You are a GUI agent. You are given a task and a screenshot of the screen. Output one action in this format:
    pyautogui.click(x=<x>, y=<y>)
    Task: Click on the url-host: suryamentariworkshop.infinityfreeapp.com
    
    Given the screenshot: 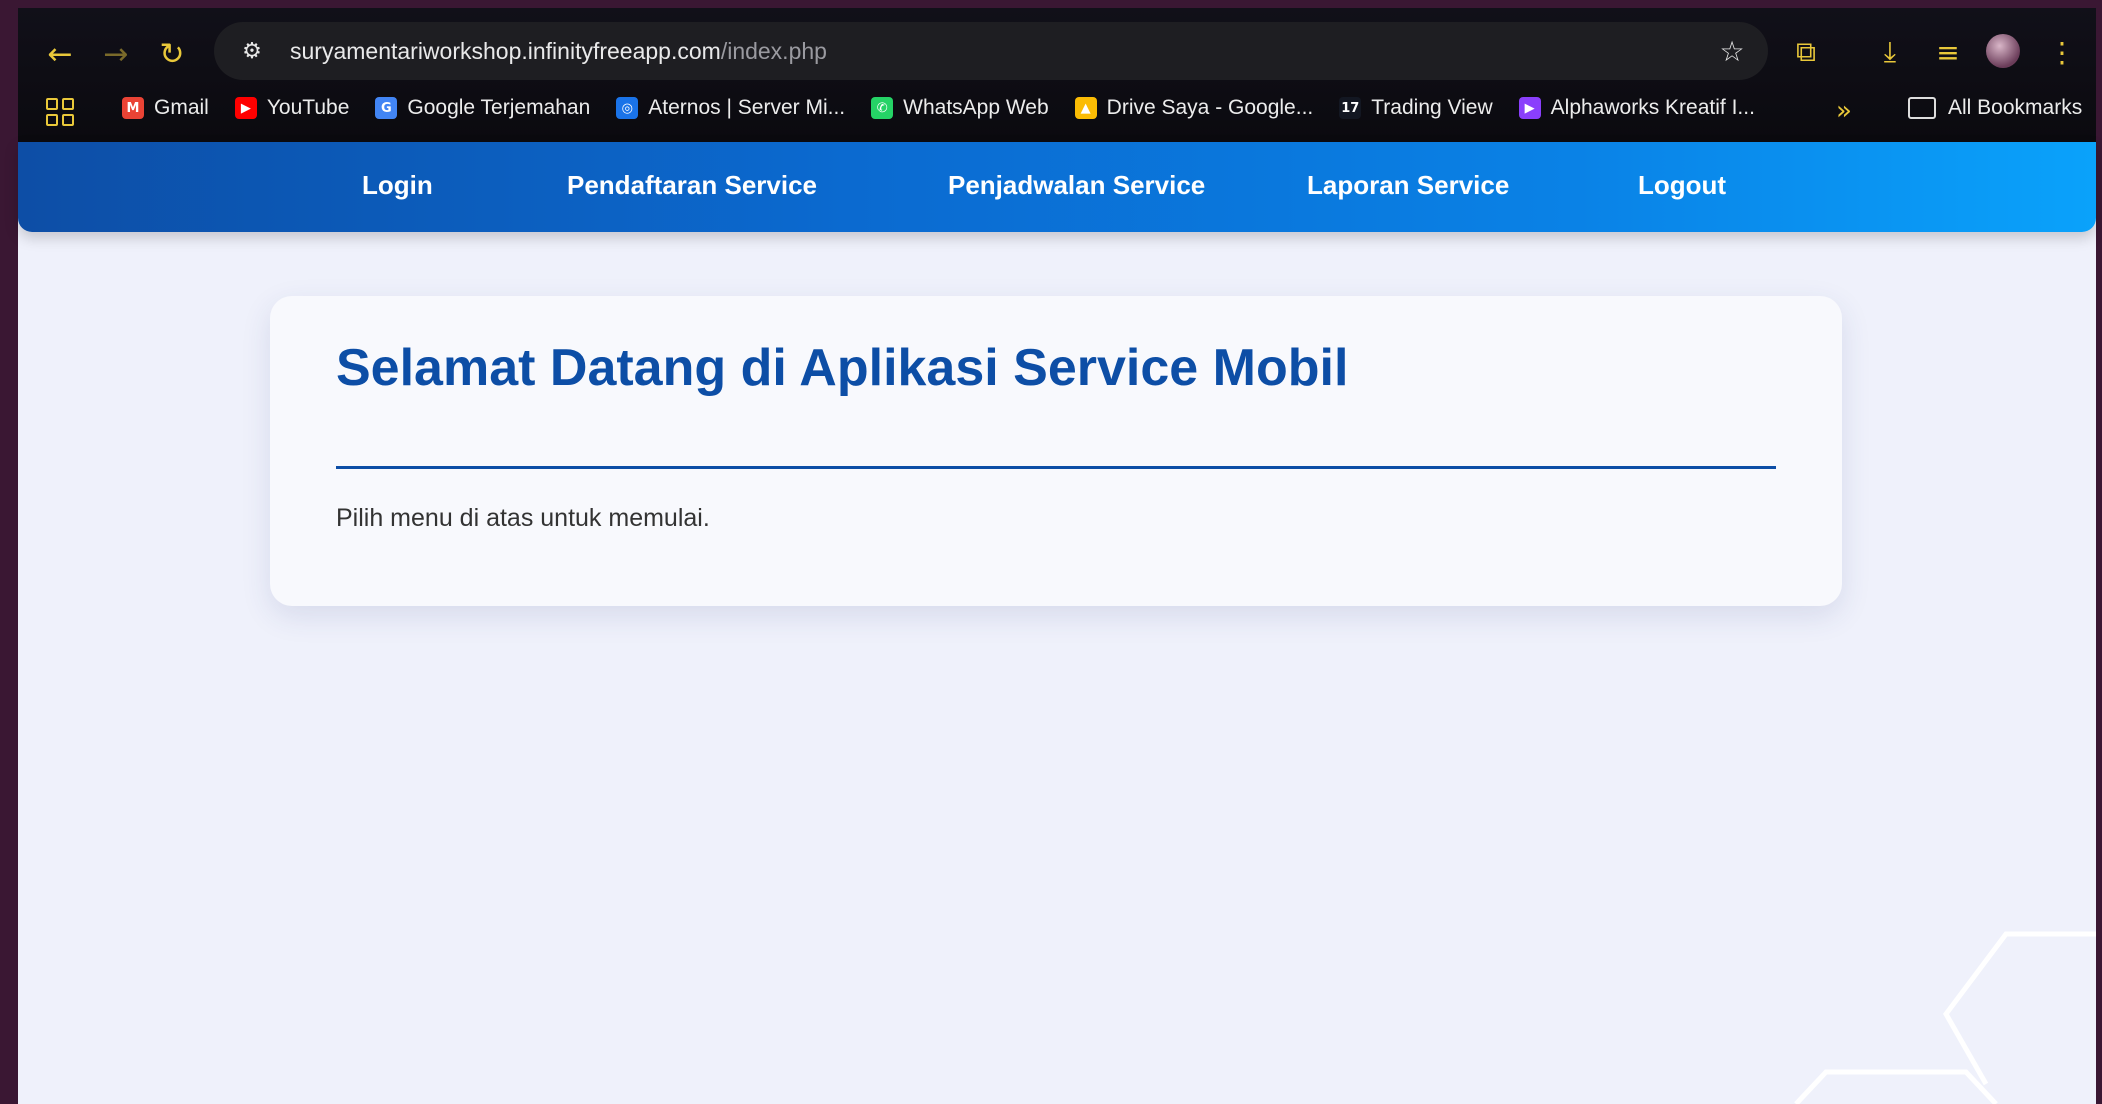 What is the action you would take?
    pyautogui.click(x=505, y=51)
    